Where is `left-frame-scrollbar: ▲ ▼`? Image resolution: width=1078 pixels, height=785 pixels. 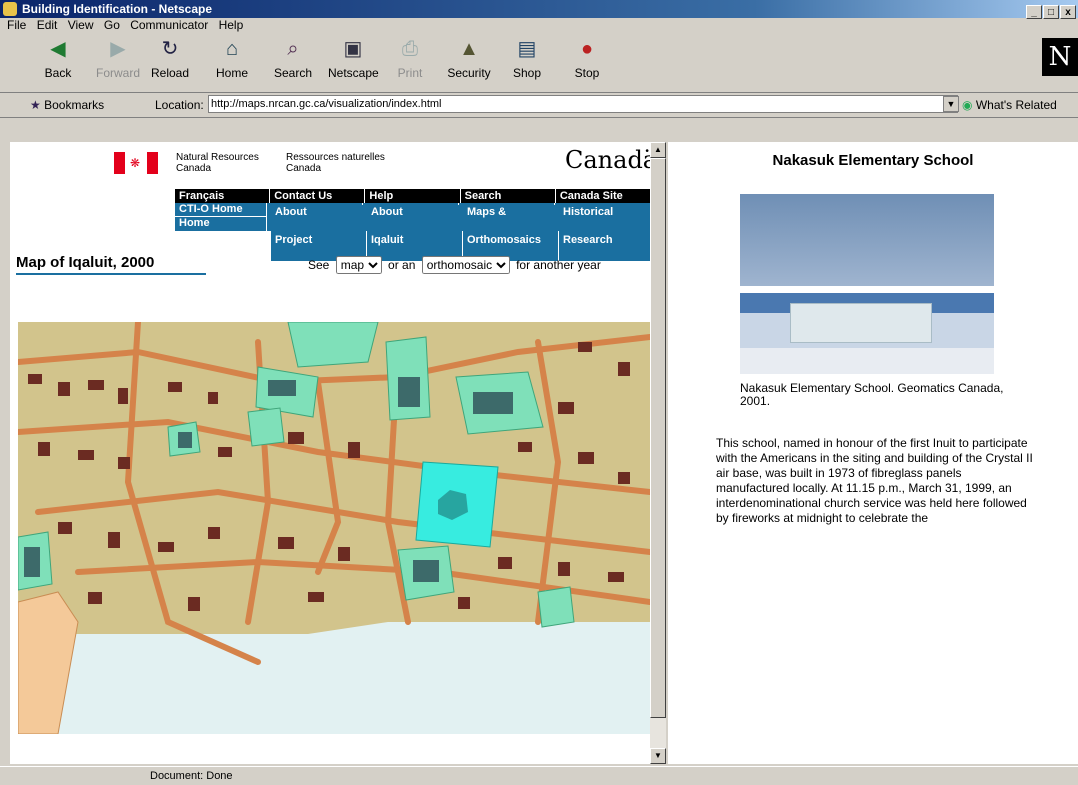
left-frame-scrollbar: ▲ ▼ is located at coordinates (658, 453).